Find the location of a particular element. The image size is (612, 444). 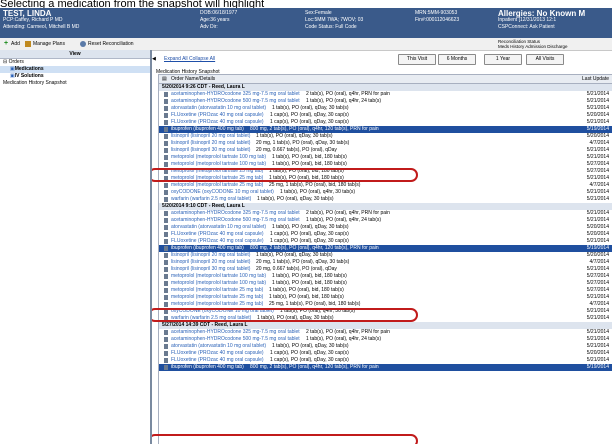

manage-plans-button: Manage Plans is located at coordinates (45, 44).